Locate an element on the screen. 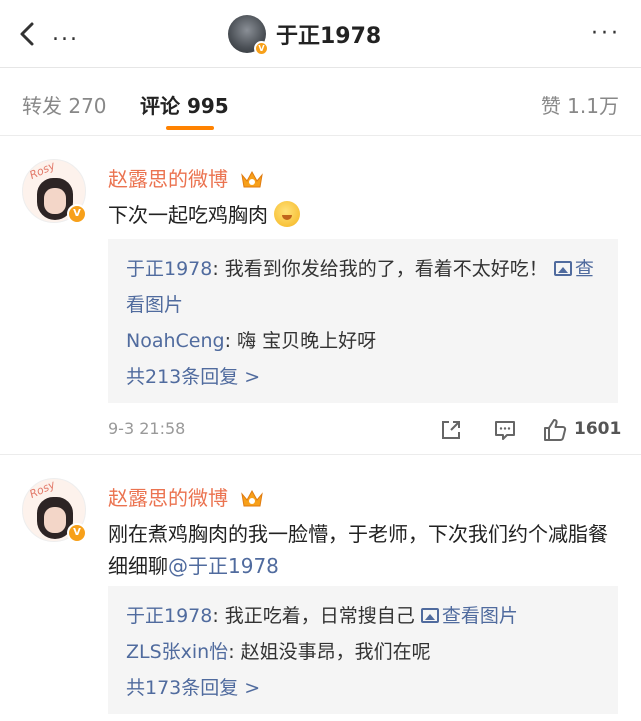 The width and height of the screenshot is (641, 721). timestamp: 9-3 21:58 is located at coordinates (147, 428).